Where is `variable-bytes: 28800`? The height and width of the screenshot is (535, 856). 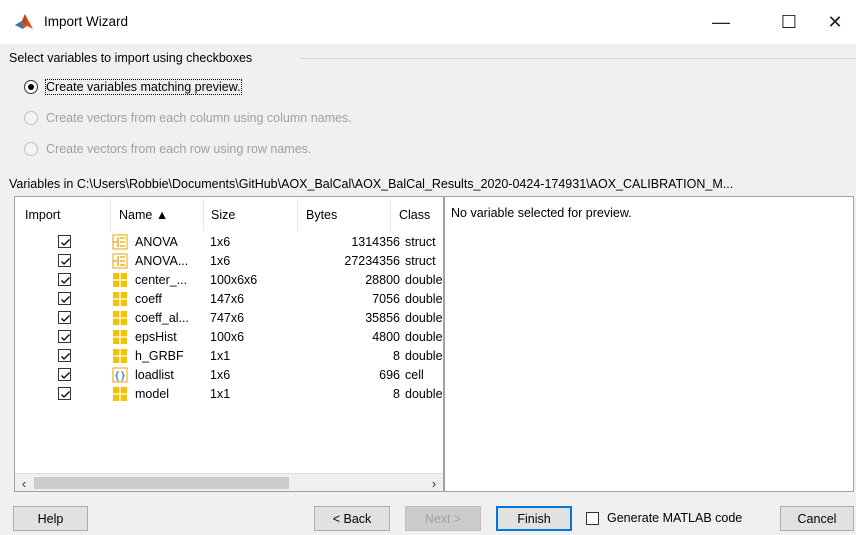
variable-bytes: 28800 is located at coordinates (382, 280).